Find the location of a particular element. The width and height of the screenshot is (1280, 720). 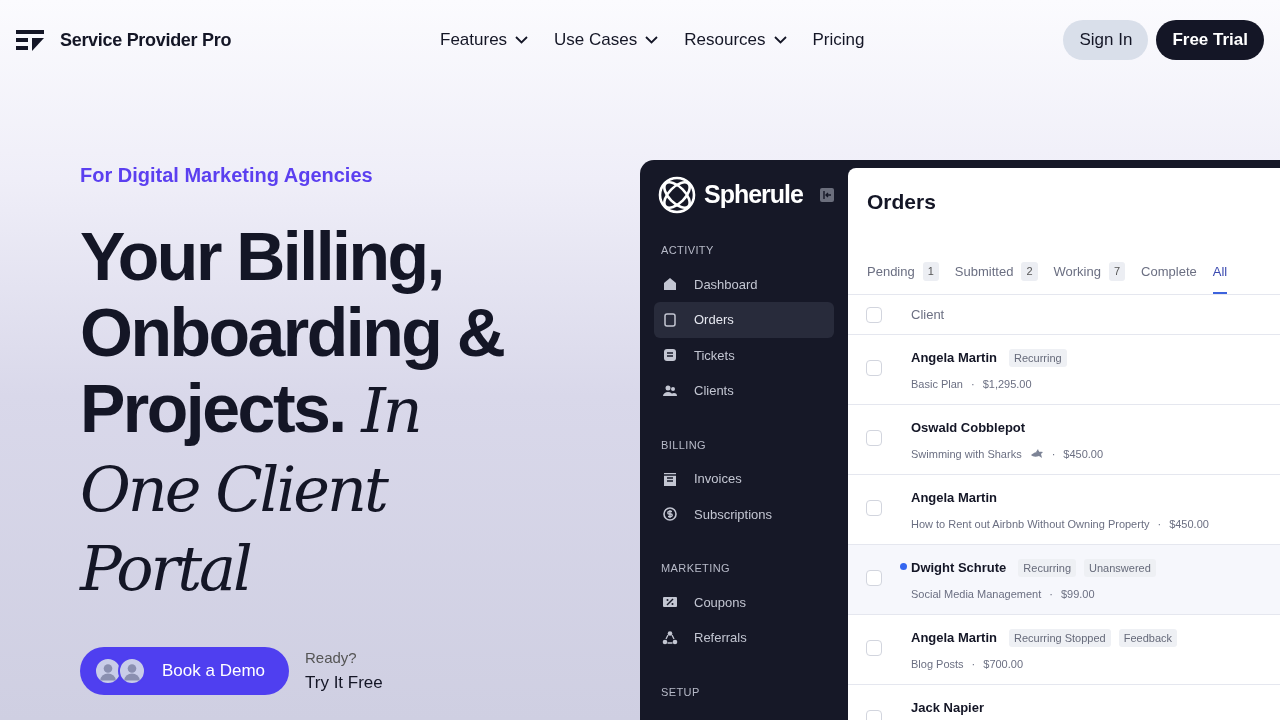

brand-name: Service Provider Pro is located at coordinates (146, 40).